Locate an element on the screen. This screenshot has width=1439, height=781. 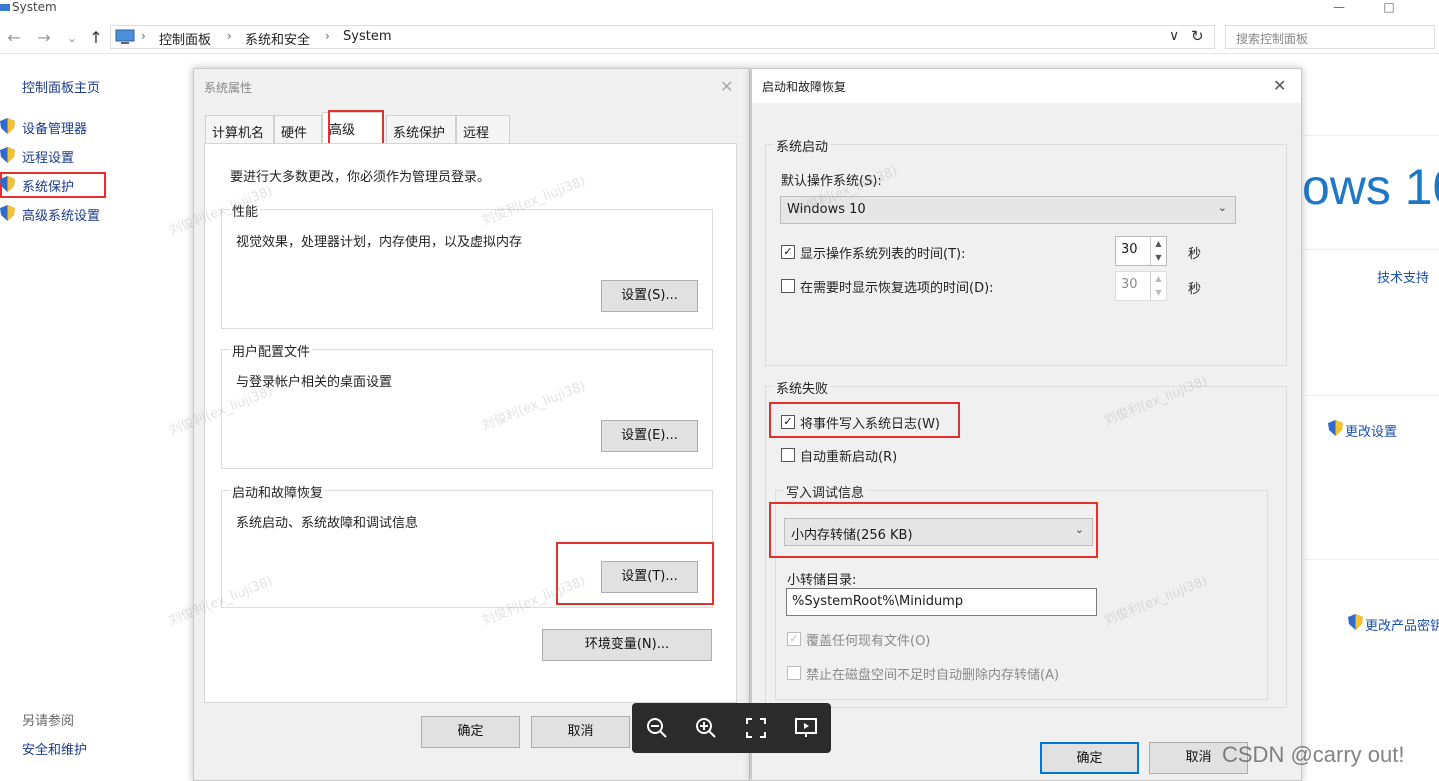
show-recovery-time-value: 30 is located at coordinates (1129, 284).